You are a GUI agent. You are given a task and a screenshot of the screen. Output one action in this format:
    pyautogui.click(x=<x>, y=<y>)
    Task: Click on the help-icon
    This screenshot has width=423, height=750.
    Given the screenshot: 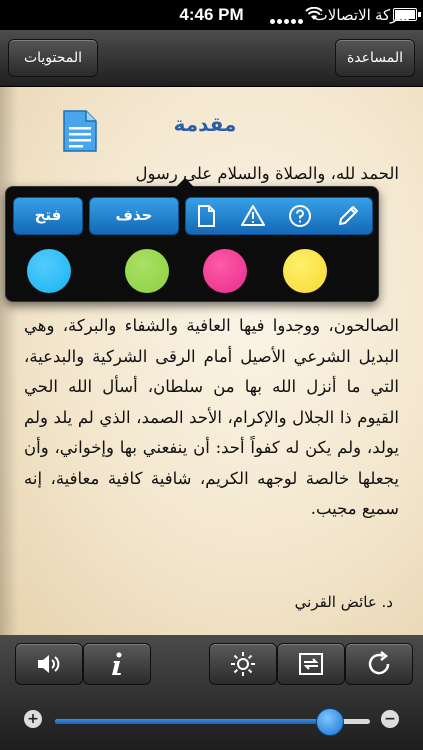 What is the action you would take?
    pyautogui.click(x=300, y=216)
    